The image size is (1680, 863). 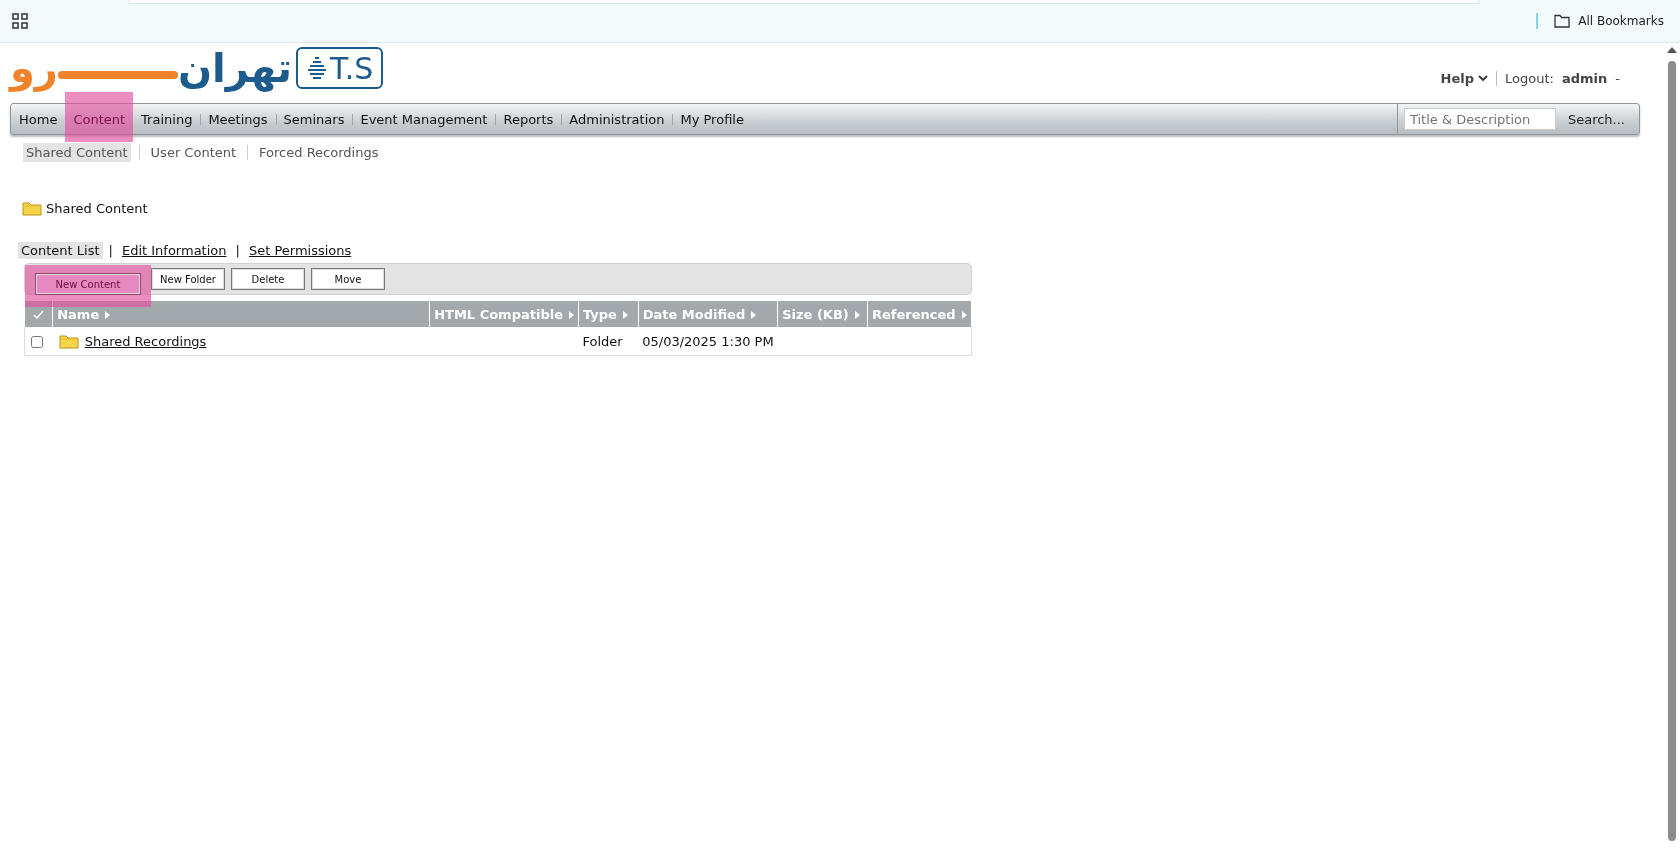 I want to click on view-tab: Set Permissions, so click(x=300, y=250).